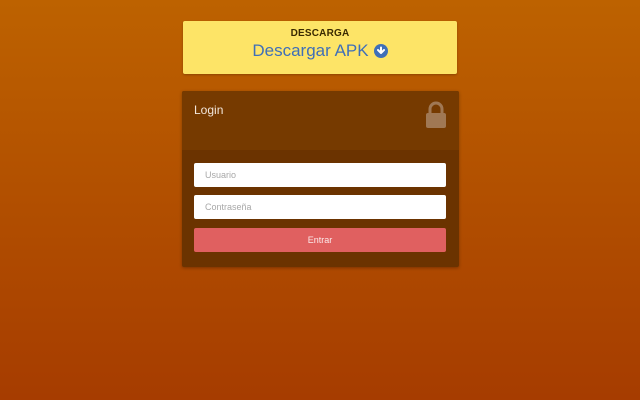 The image size is (640, 400). I want to click on download-heading: DESCARGA, so click(320, 33).